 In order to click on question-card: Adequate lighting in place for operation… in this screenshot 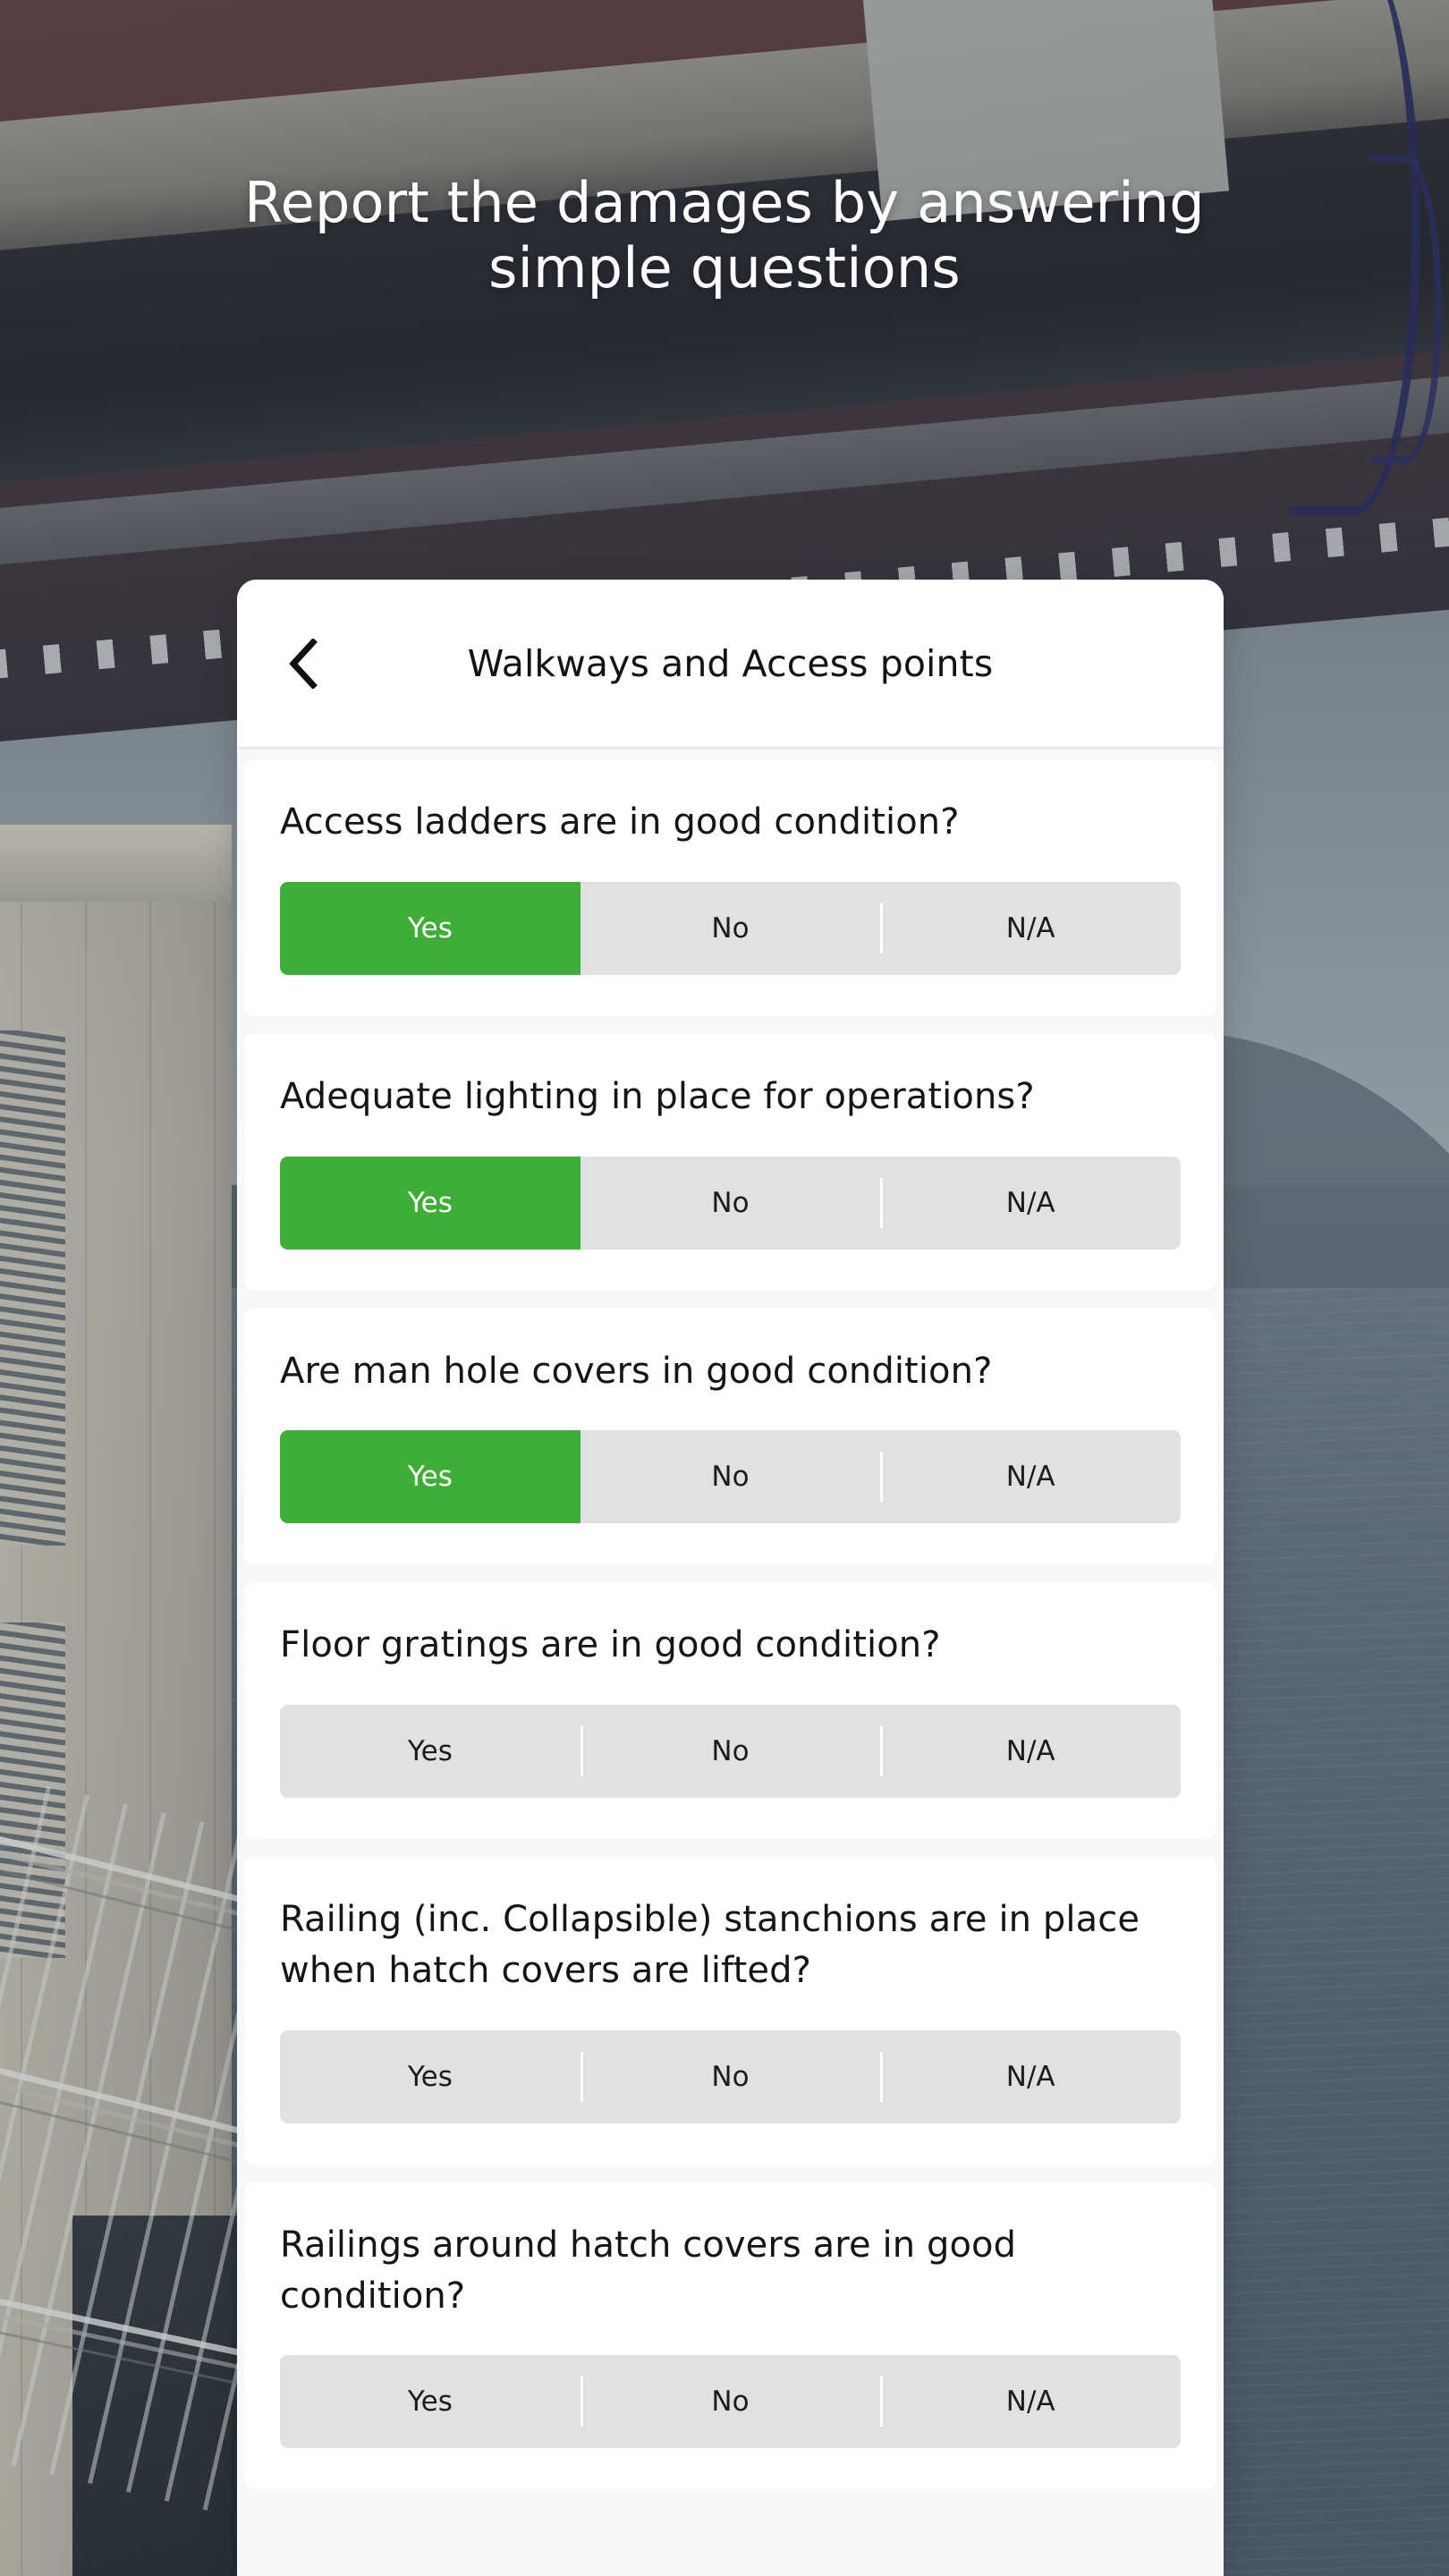, I will do `click(730, 1162)`.